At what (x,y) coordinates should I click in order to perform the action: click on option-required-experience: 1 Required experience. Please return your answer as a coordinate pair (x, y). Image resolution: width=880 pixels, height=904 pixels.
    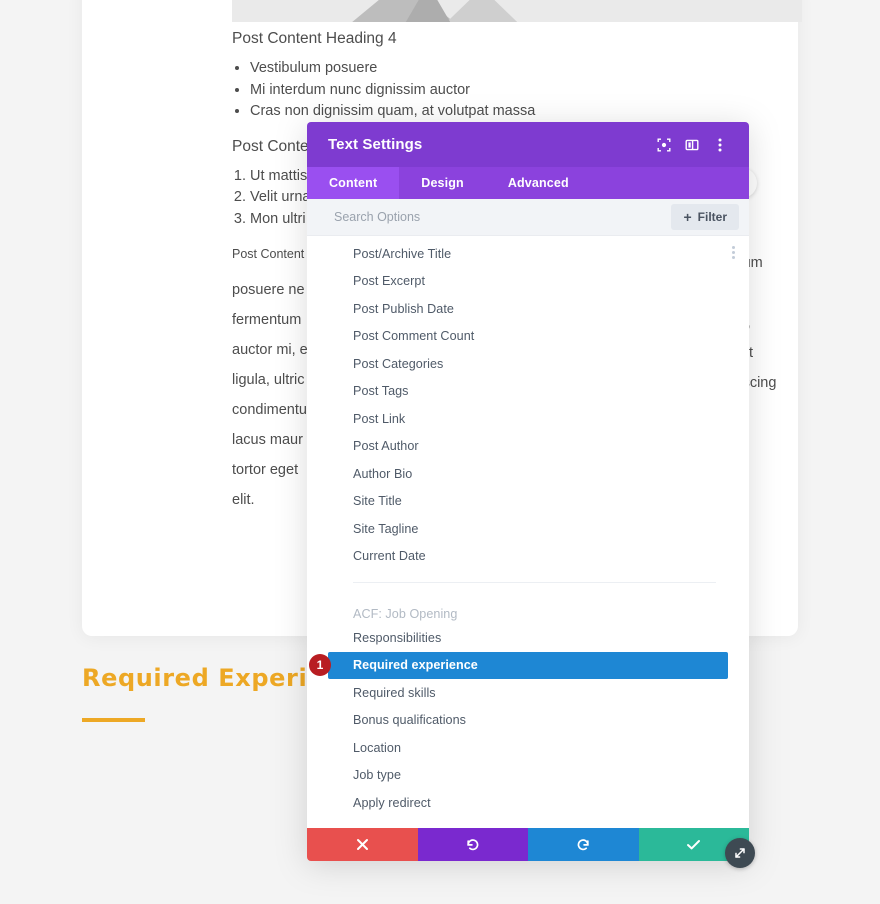
    Looking at the image, I should click on (518, 665).